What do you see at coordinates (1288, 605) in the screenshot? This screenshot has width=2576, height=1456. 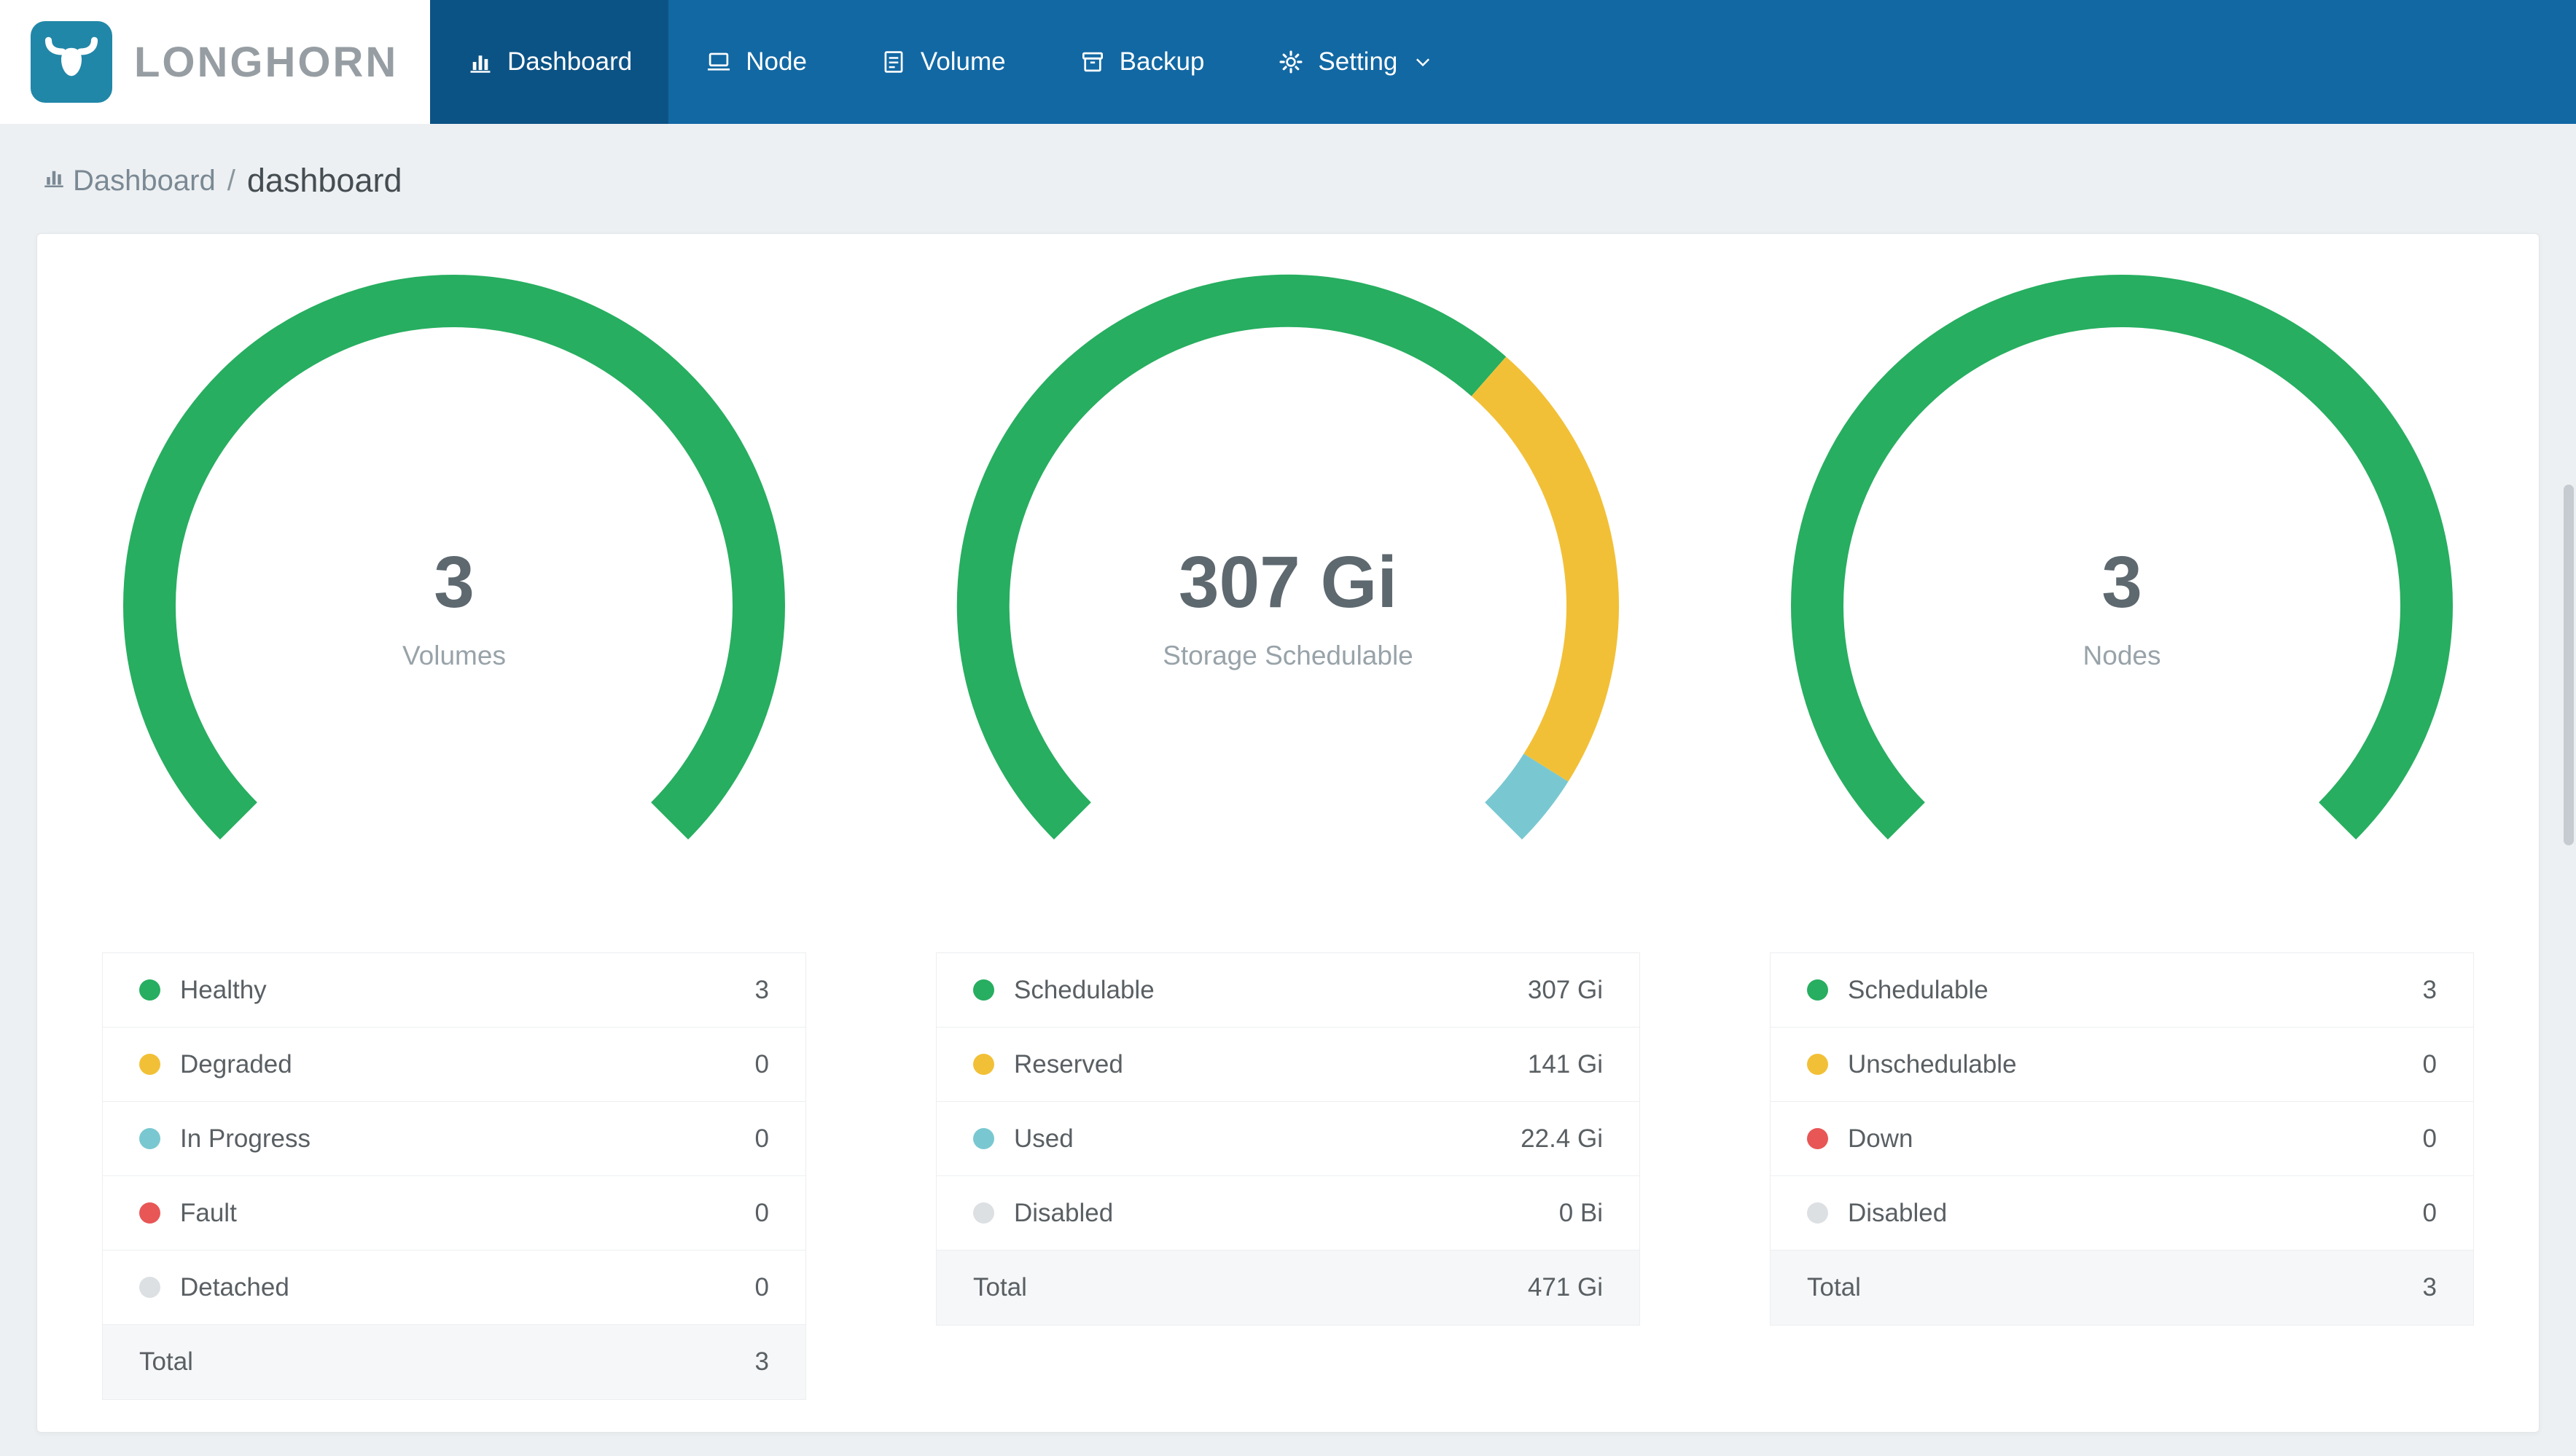 I see `gauge-chart: 307 Gi Storage Schedulable` at bounding box center [1288, 605].